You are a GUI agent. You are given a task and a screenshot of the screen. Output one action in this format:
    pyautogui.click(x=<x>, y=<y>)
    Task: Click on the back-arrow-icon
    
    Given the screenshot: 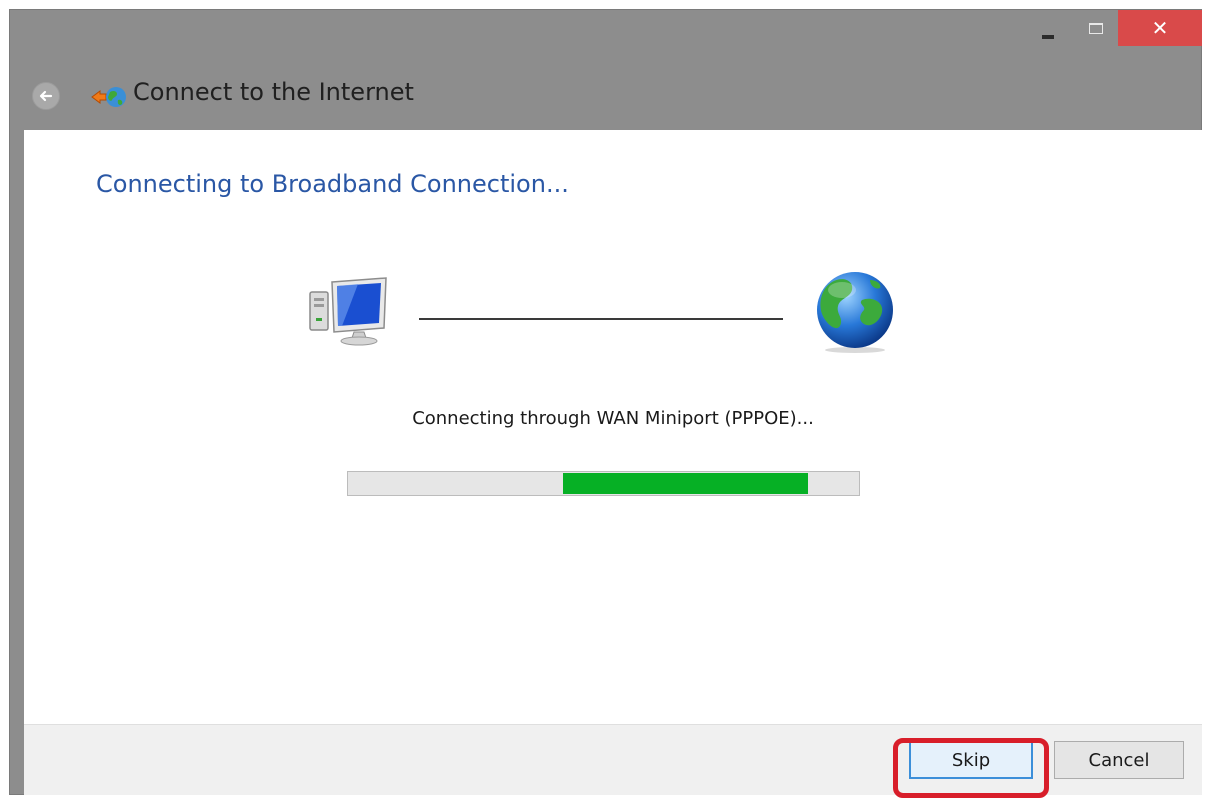 What is the action you would take?
    pyautogui.click(x=46, y=96)
    